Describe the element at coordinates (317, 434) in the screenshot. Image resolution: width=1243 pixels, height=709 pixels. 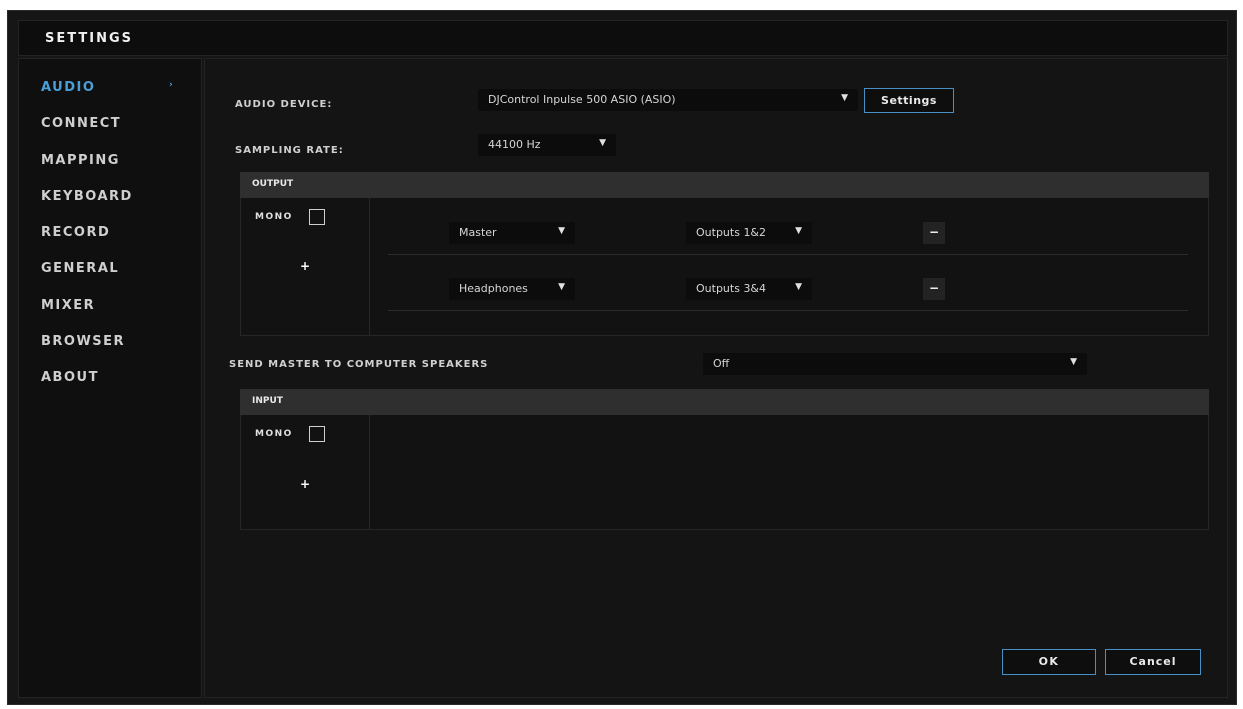
I see `input-mono-checkbox` at that location.